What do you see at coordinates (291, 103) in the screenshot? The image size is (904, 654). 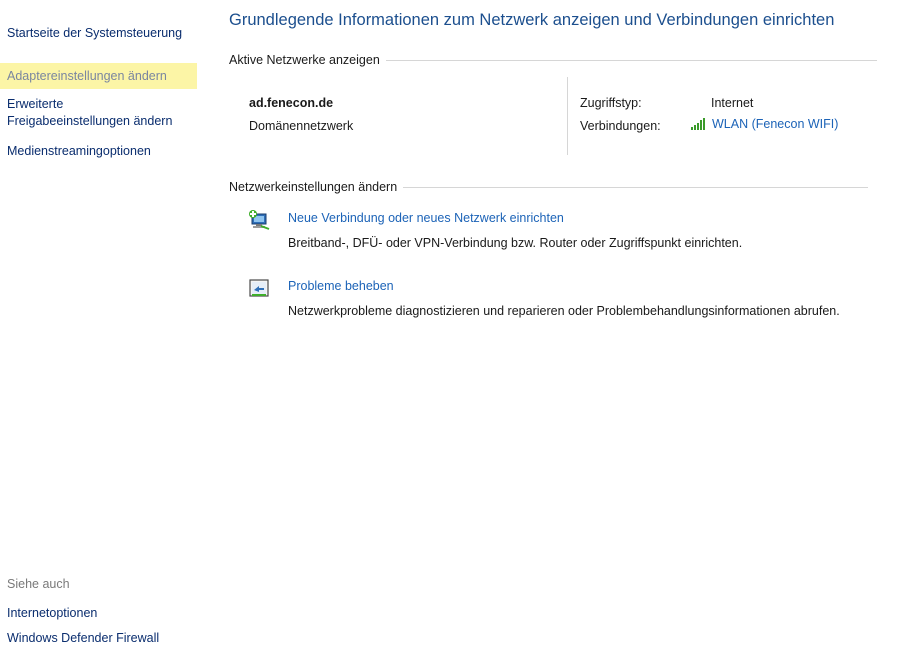 I see `network-name: ad.fenecon.de` at bounding box center [291, 103].